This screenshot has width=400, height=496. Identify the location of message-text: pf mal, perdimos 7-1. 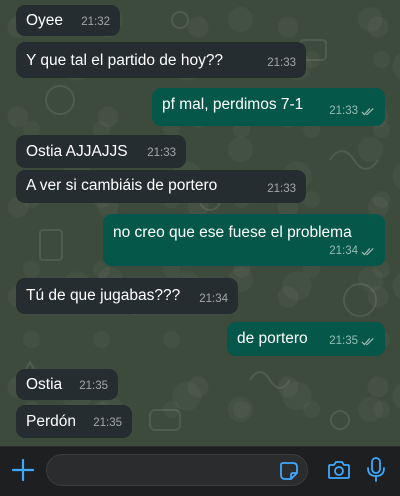
(233, 104).